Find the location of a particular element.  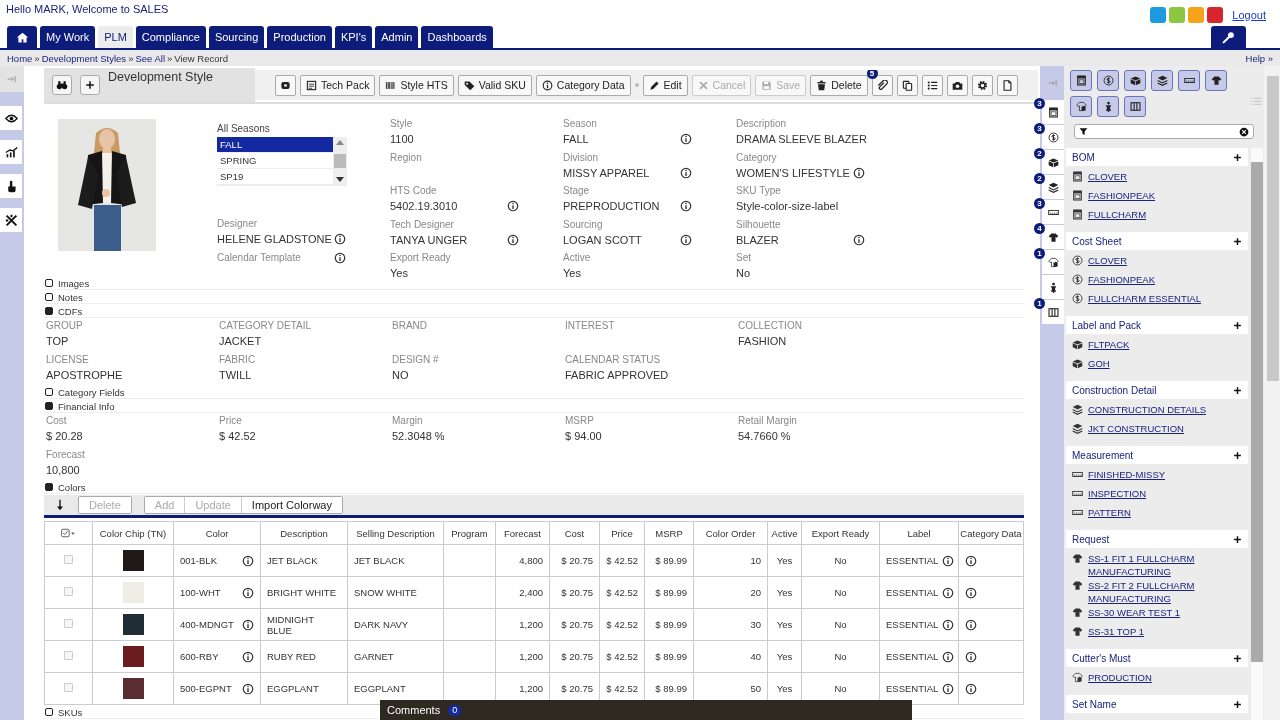

column-header: Description is located at coordinates (304, 533).